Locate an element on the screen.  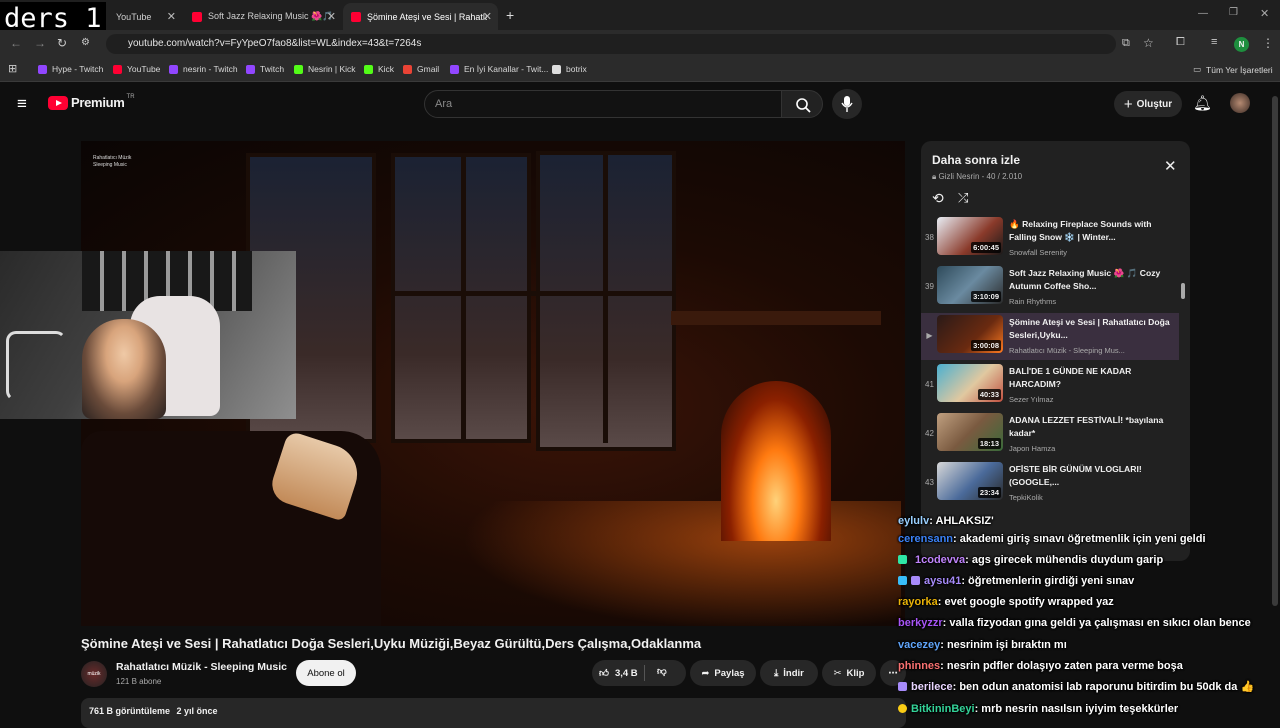
subscriber-count: 121 B abone is located at coordinates (139, 681).